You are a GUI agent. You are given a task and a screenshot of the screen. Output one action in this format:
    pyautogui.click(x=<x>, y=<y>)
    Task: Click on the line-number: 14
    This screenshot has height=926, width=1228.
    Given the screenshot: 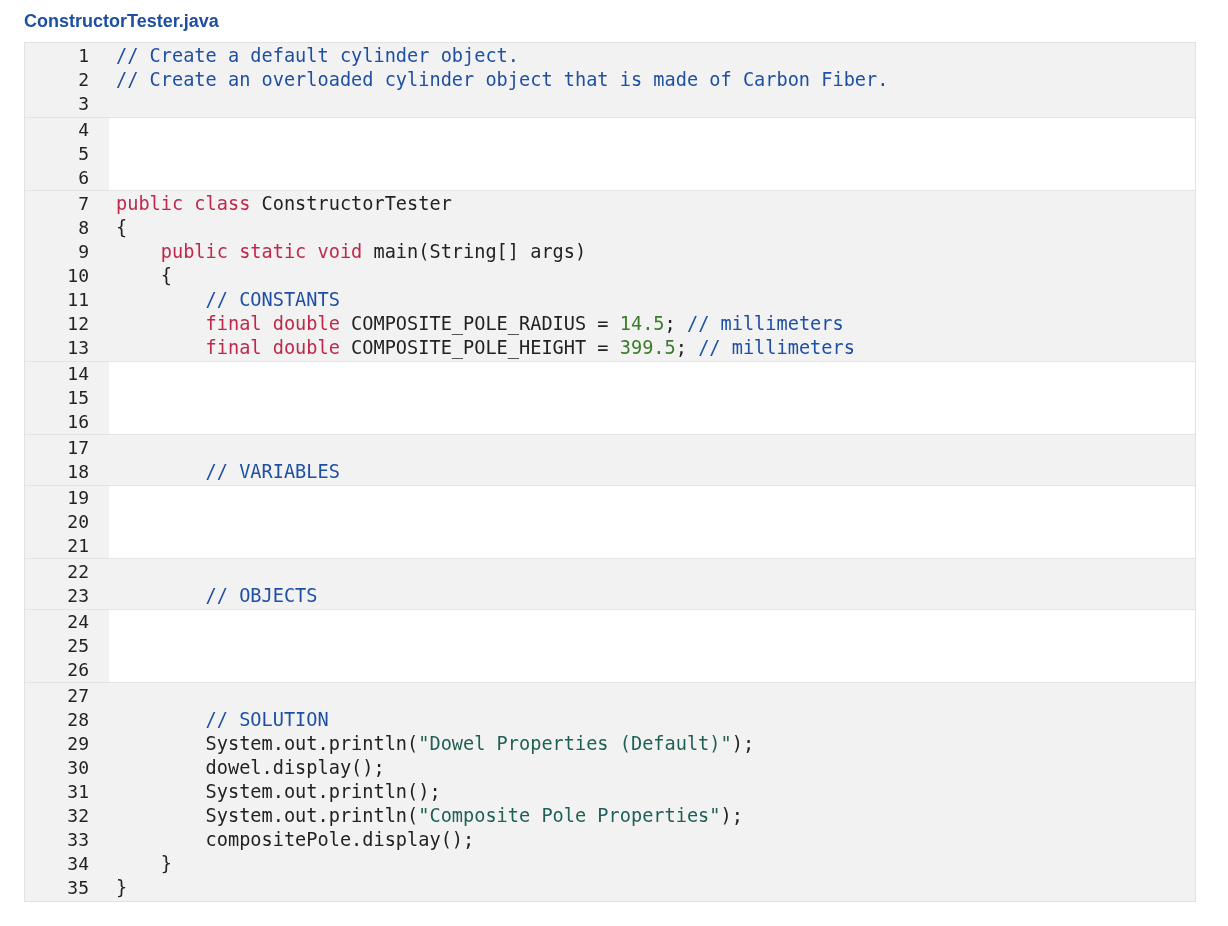 What is the action you would take?
    pyautogui.click(x=78, y=374)
    